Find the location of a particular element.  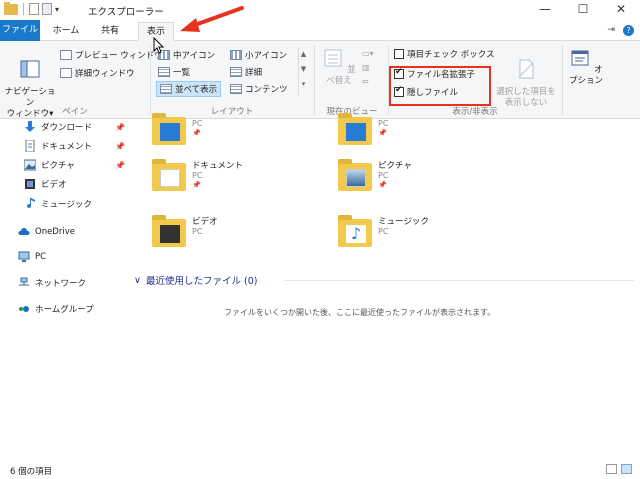

small-icons-icon is located at coordinates (236, 55).